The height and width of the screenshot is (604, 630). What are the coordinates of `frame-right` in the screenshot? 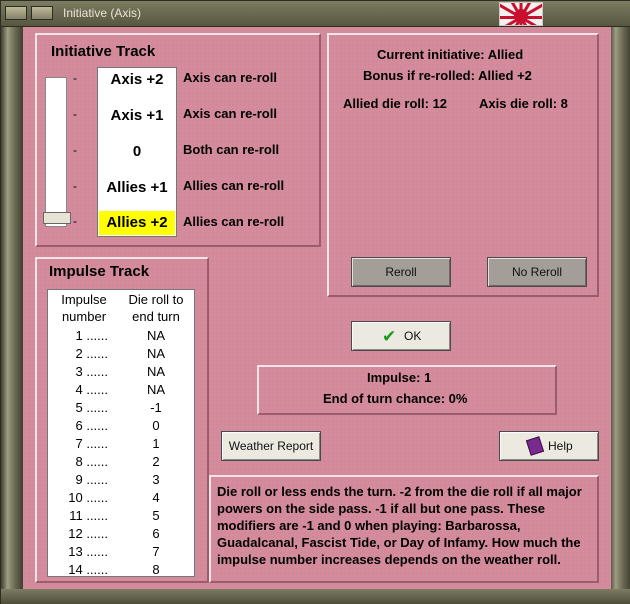 It's located at (619, 309).